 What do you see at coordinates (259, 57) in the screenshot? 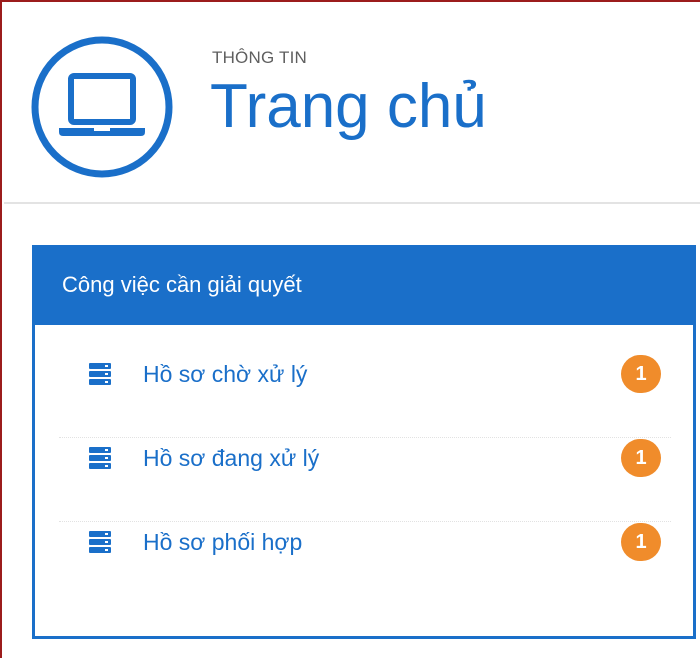
I see `page-eyebrow: THÔNG TIN` at bounding box center [259, 57].